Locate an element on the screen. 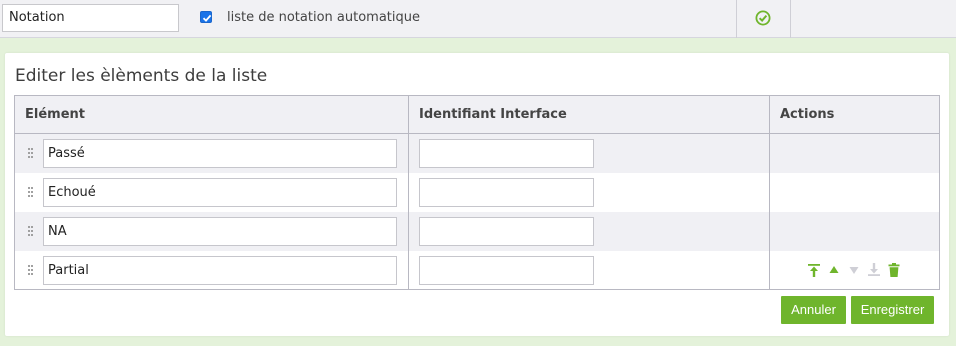 This screenshot has width=956, height=346. table-row: Partial is located at coordinates (477, 270).